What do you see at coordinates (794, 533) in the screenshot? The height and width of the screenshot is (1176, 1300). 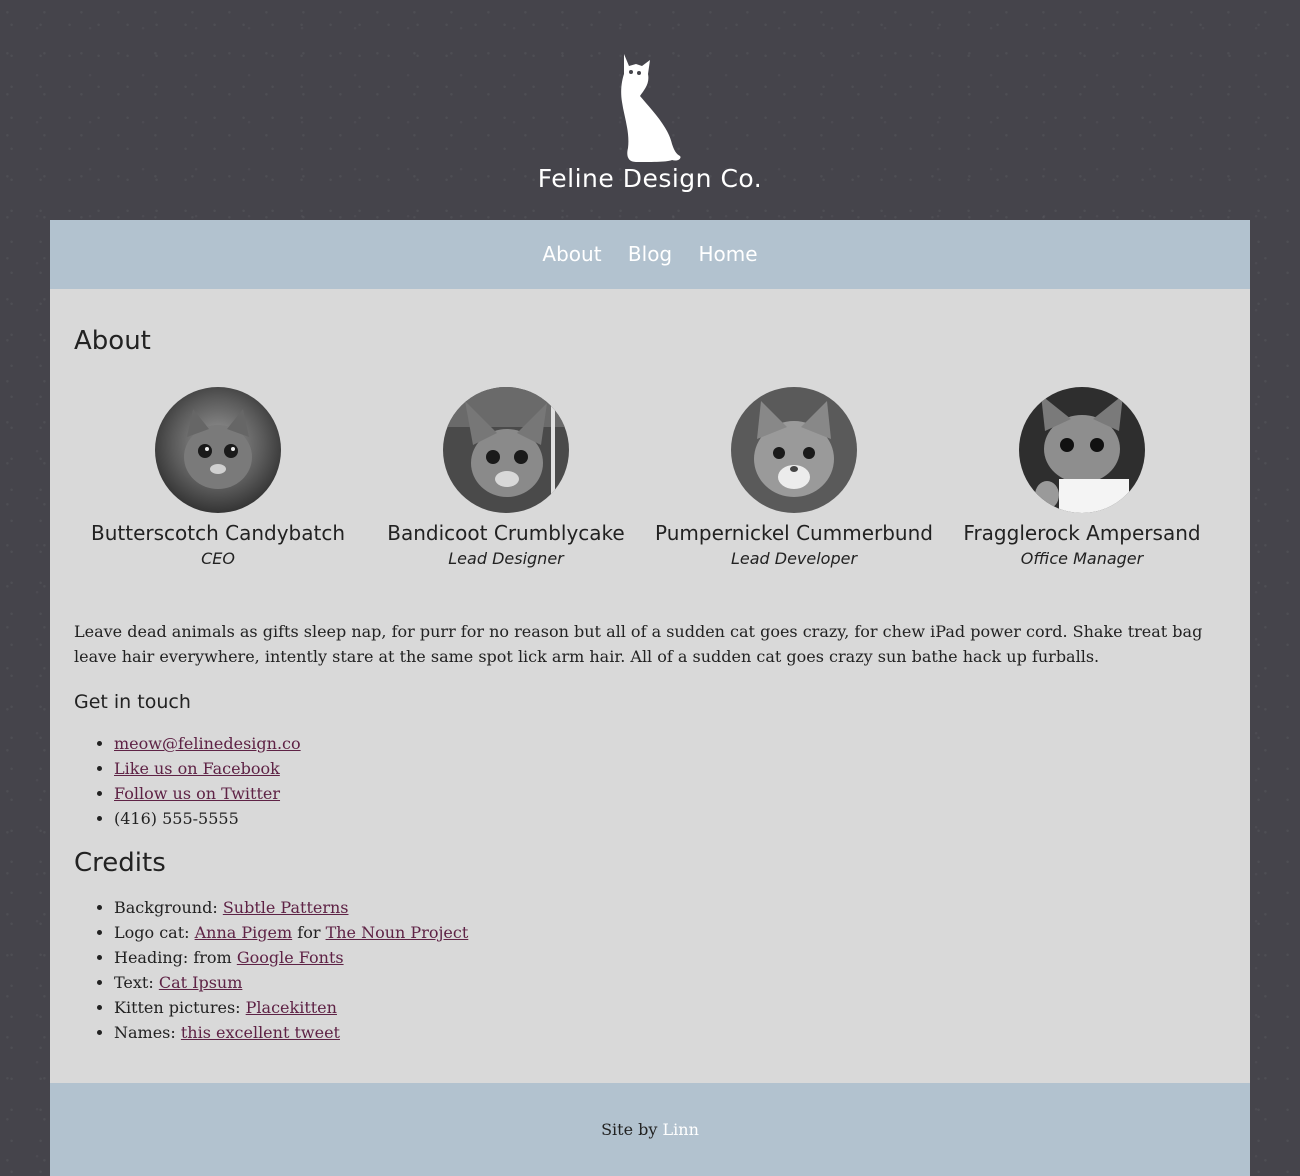 I see `member-name: Pumpernickel Cummerbund` at bounding box center [794, 533].